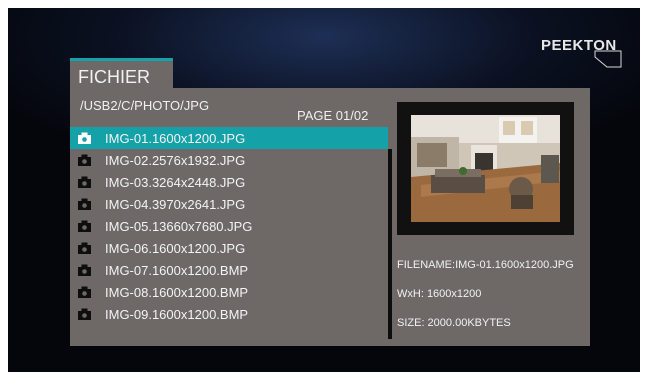 This screenshot has height=379, width=645. What do you see at coordinates (175, 138) in the screenshot?
I see `file-name: IMG-01.1600x1200.JPG` at bounding box center [175, 138].